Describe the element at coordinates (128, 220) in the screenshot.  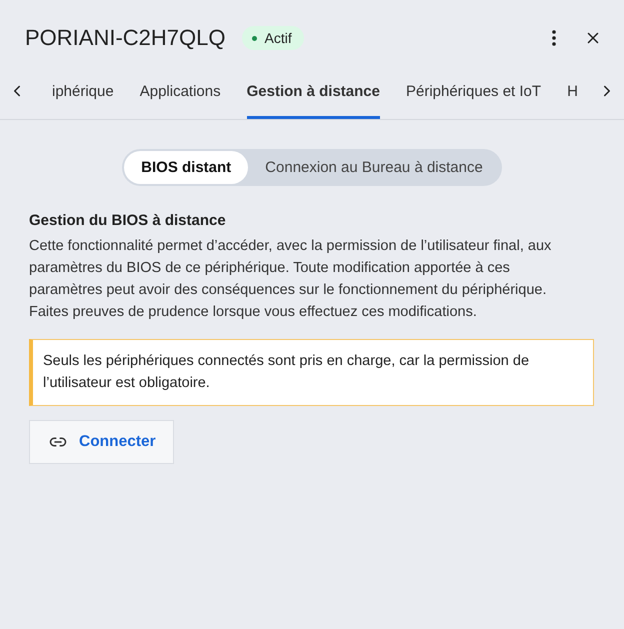
I see `section-title: Gestion du BIOS à distance` at that location.